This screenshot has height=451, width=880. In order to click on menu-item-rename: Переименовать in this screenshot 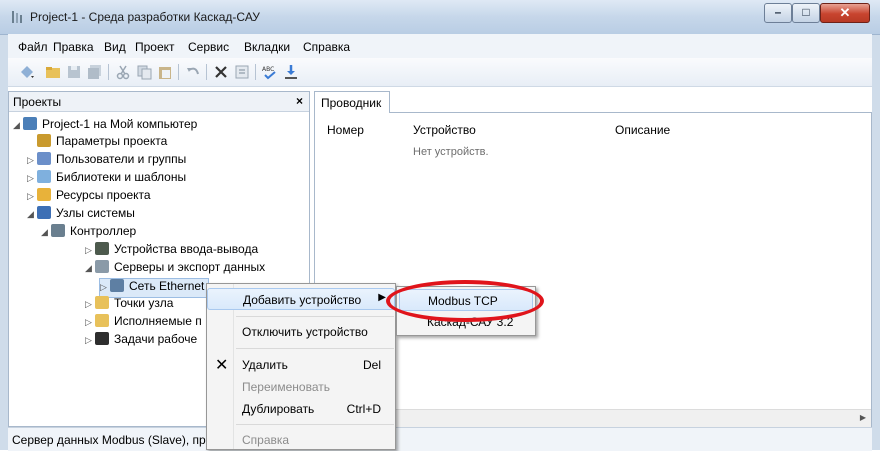, I will do `click(301, 387)`.